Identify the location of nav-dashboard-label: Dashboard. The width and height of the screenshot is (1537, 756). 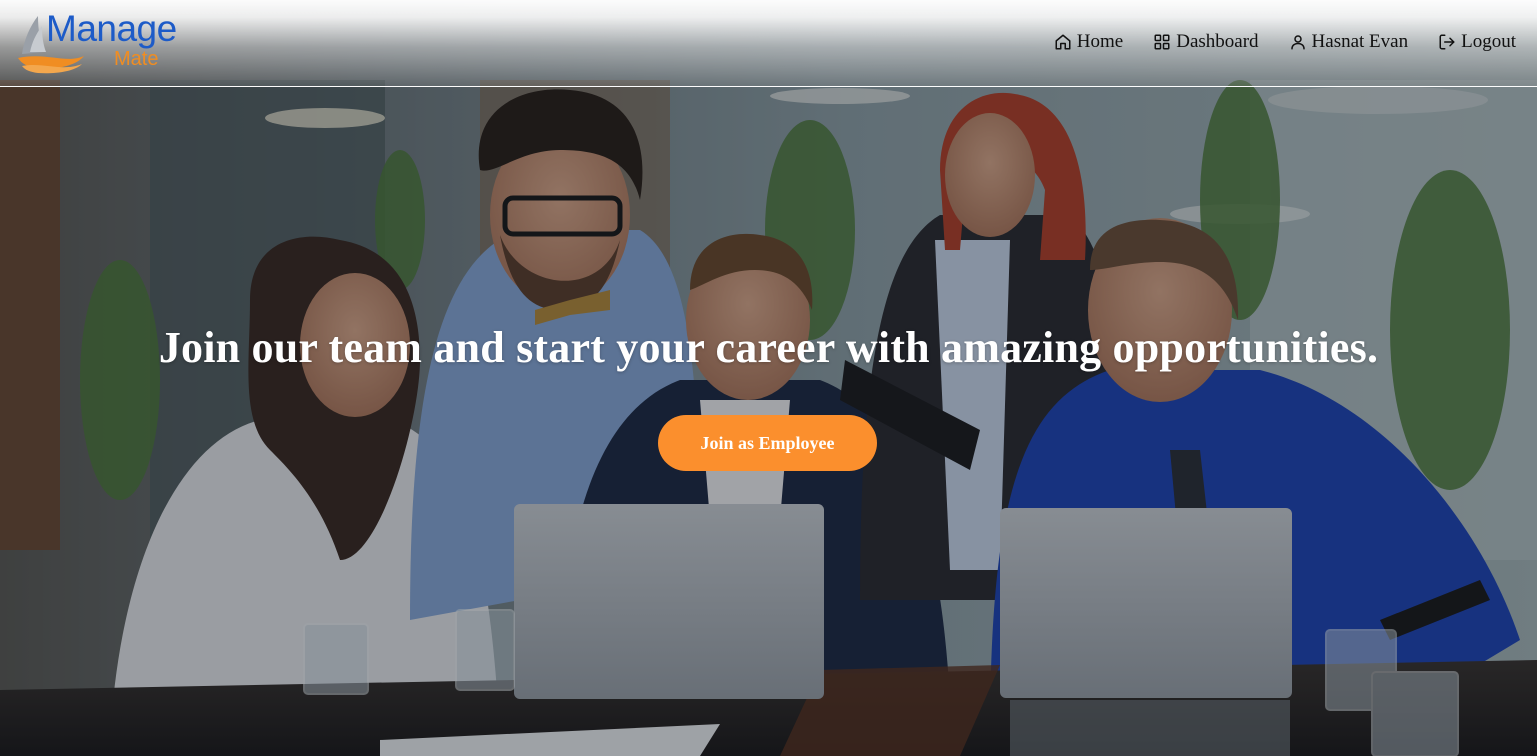
(1217, 41).